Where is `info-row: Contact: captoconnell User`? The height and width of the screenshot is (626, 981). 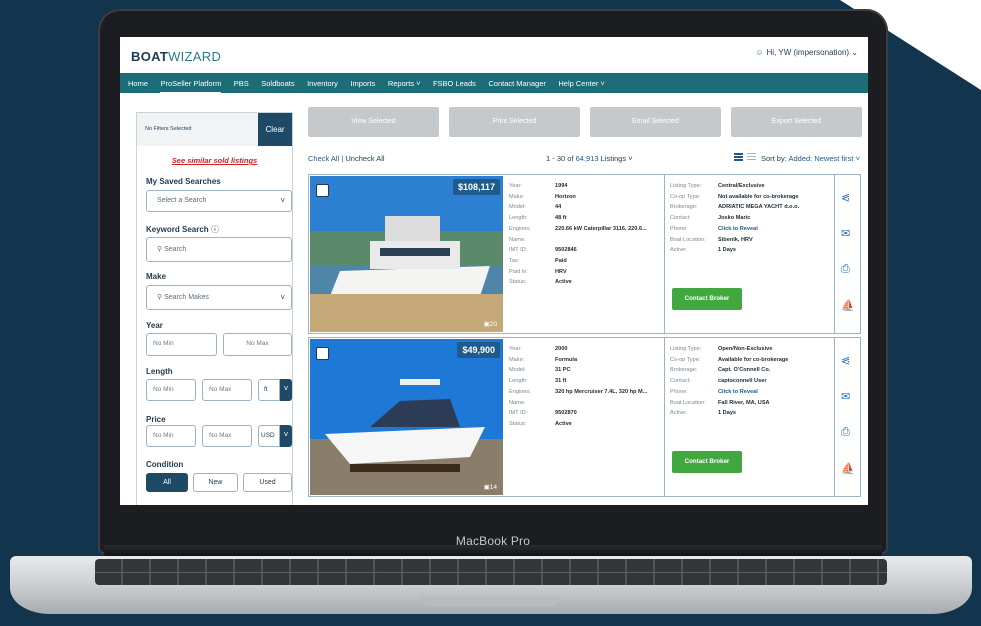
info-row: Contact: captoconnell User is located at coordinates (729, 381).